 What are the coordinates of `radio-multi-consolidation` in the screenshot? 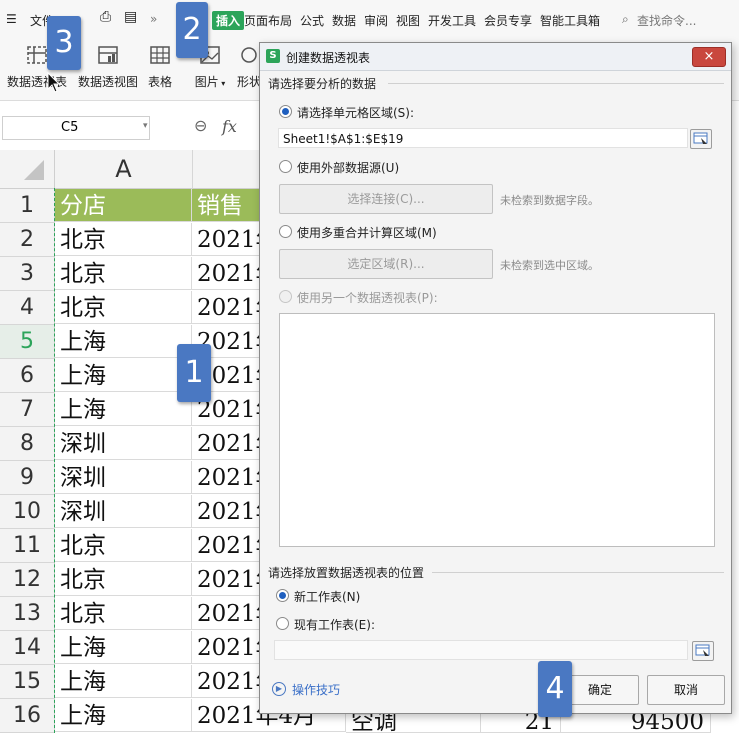 It's located at (285, 231).